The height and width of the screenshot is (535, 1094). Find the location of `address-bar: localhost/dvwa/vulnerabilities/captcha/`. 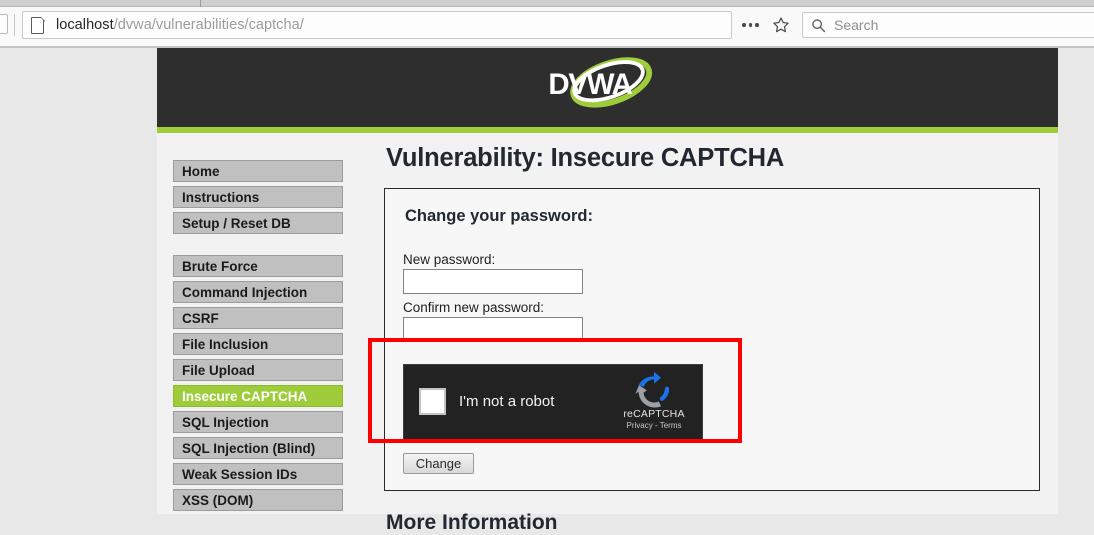

address-bar: localhost/dvwa/vulnerabilities/captcha/ is located at coordinates (377, 25).